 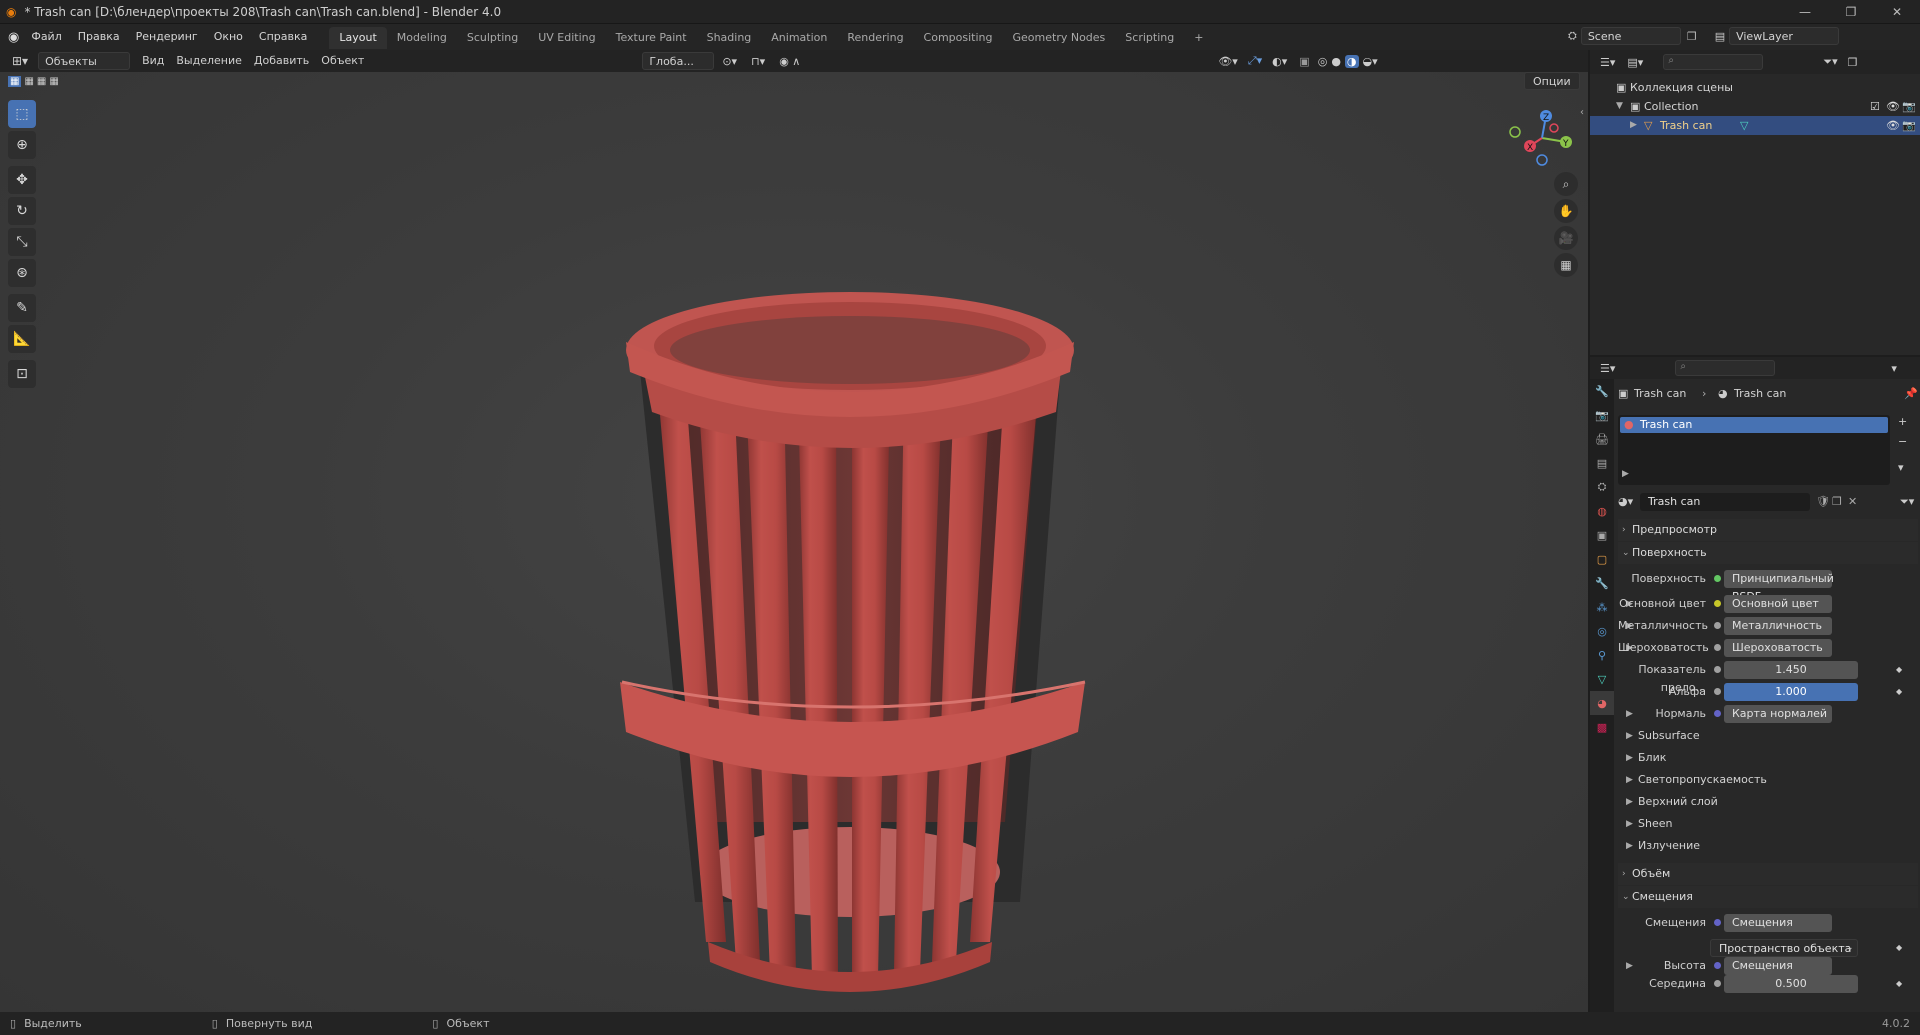 I want to click on xray-icon: ▣, so click(x=1304, y=61).